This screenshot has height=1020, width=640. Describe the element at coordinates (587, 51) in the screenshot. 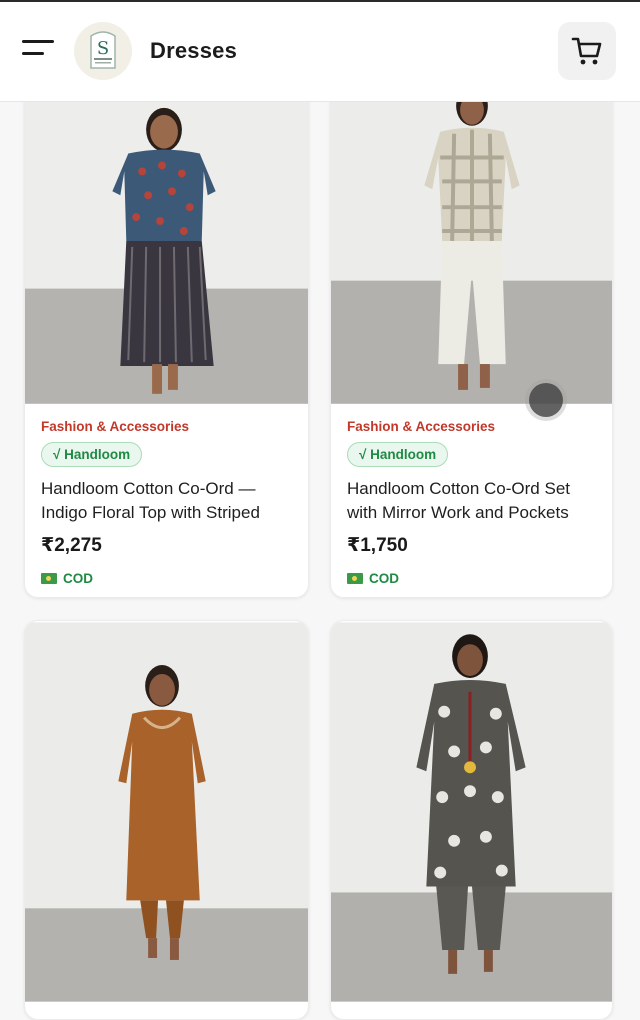

I see `shopping-cart-icon` at that location.